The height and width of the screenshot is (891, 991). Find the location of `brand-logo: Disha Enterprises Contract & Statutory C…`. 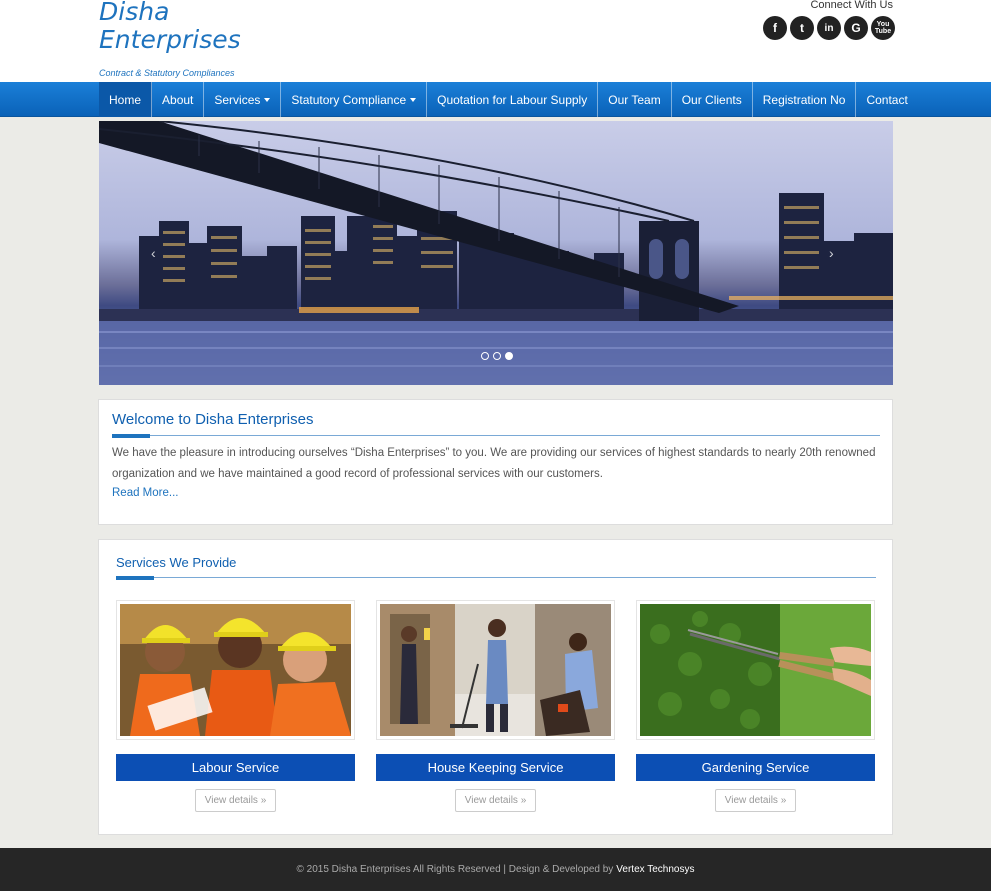

brand-logo: Disha Enterprises Contract & Statutory C… is located at coordinates (209, 39).